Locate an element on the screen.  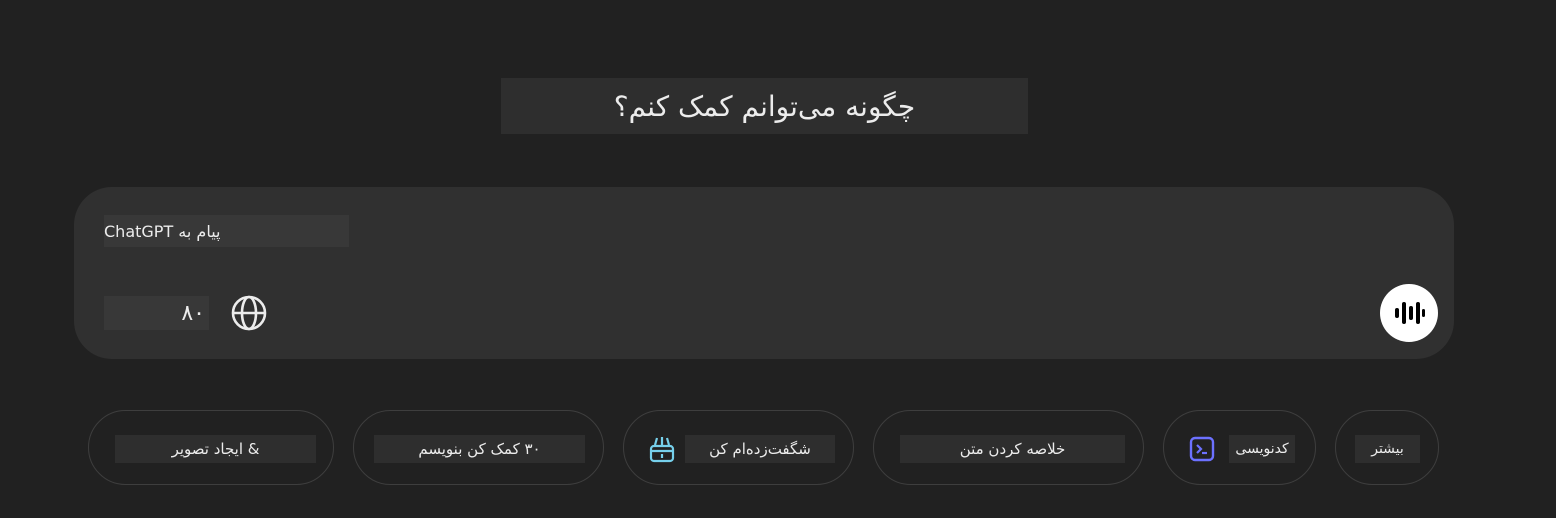
surprise-me-chip: شگفت‌زده‌ام کن is located at coordinates (738, 447).